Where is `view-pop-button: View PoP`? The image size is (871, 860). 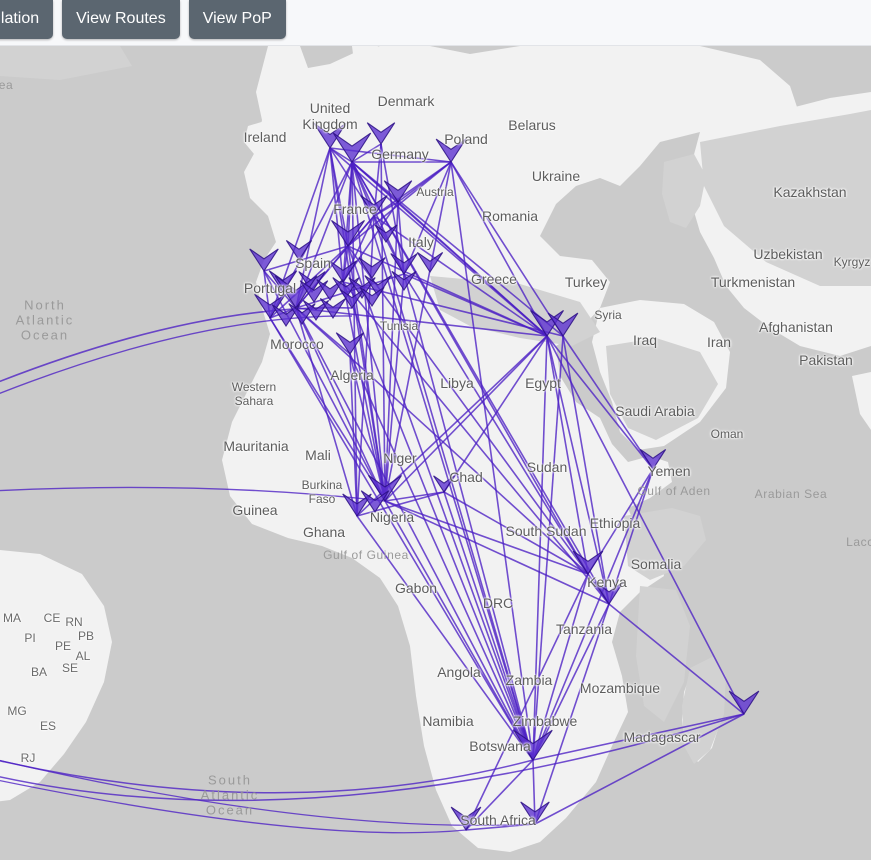
view-pop-button: View PoP is located at coordinates (237, 19).